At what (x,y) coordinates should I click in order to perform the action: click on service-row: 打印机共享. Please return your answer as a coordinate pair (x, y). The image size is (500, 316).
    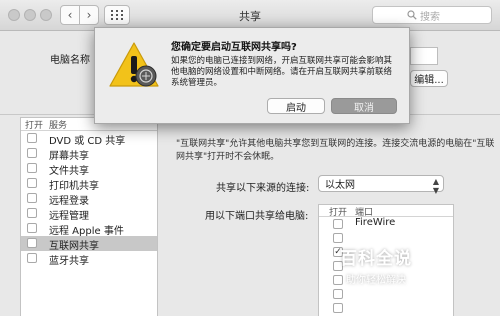
    Looking at the image, I should click on (89, 184).